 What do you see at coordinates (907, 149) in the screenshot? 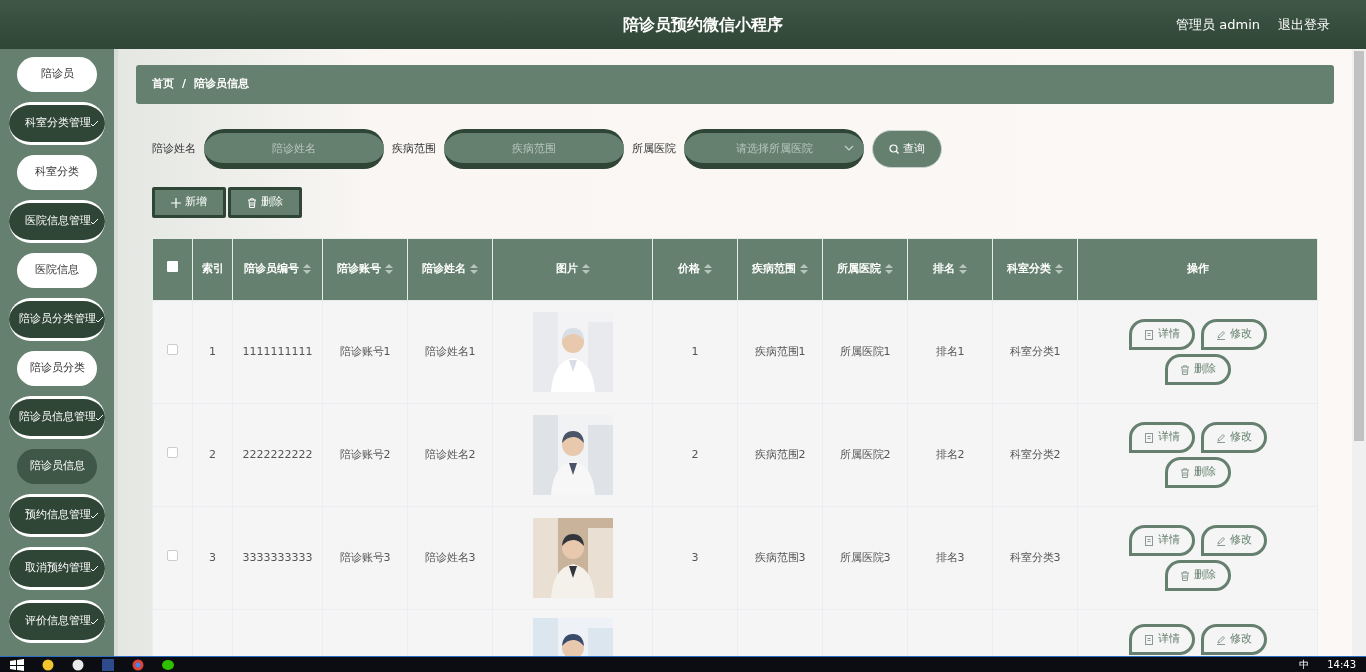
I see `search-button: 查询` at bounding box center [907, 149].